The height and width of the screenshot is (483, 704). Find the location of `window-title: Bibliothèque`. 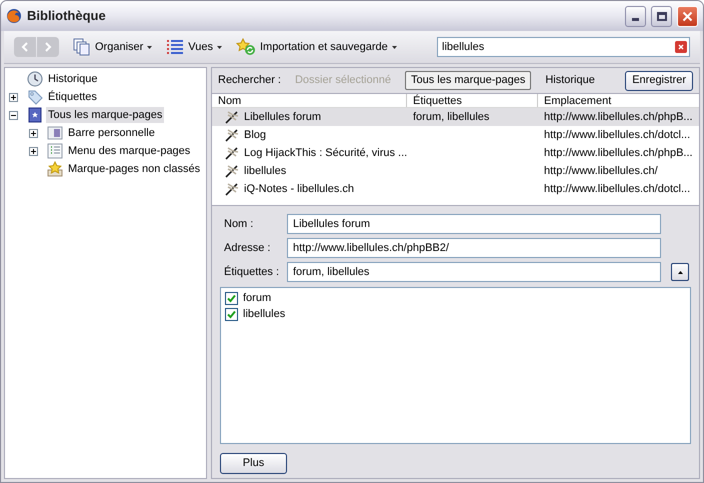

window-title: Bibliothèque is located at coordinates (66, 16).